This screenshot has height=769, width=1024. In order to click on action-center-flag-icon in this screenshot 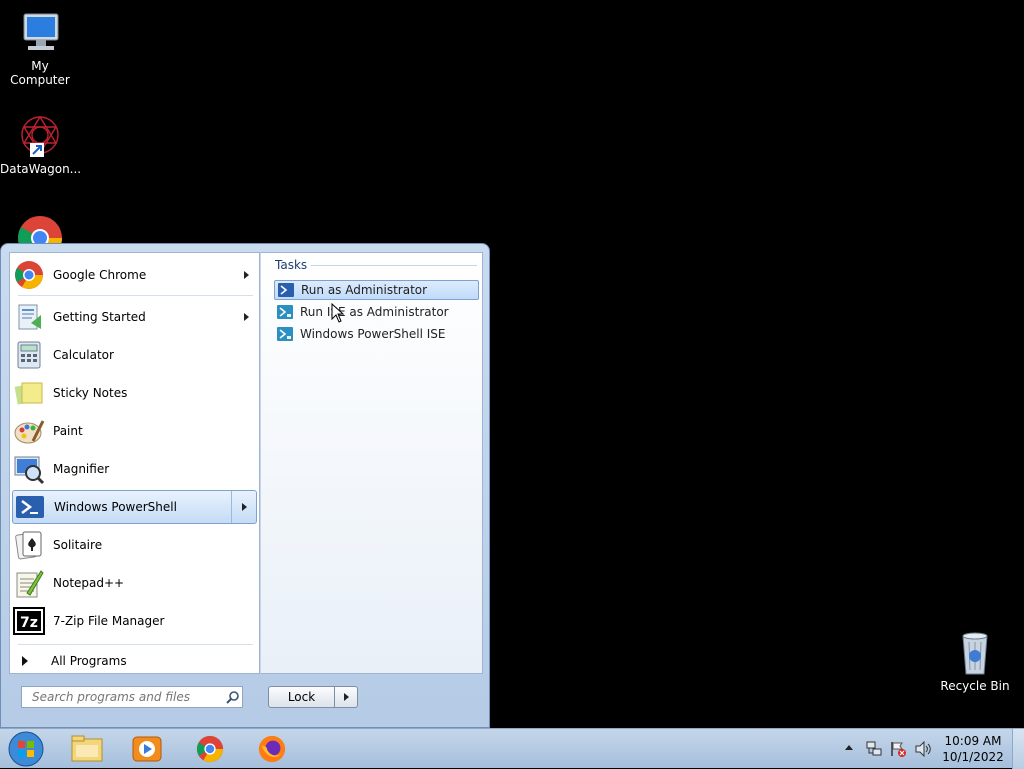, I will do `click(898, 749)`.